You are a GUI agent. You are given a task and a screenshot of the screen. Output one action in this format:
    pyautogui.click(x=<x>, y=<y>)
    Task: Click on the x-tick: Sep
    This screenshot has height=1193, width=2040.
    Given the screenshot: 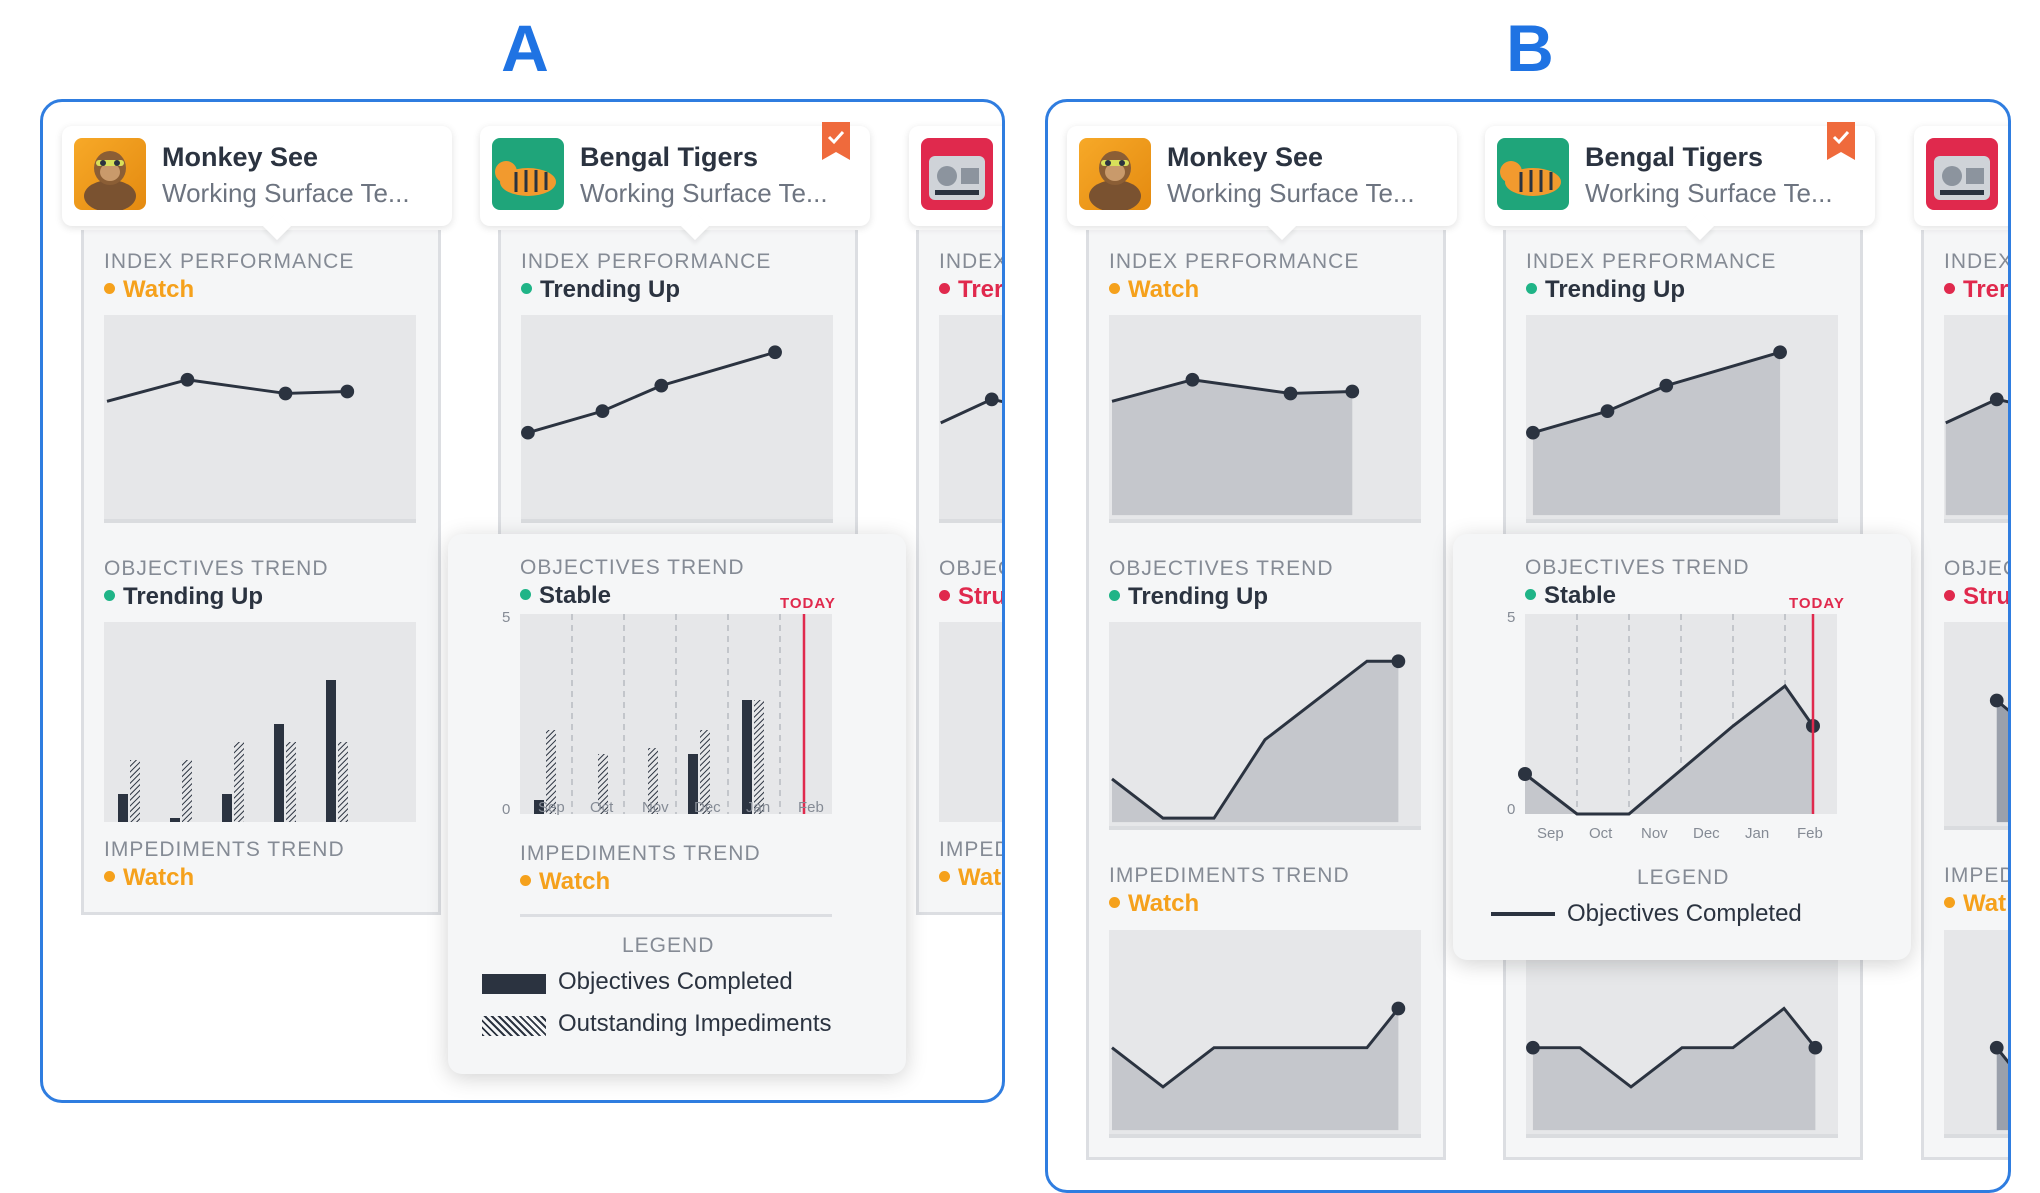 What is the action you would take?
    pyautogui.click(x=551, y=807)
    